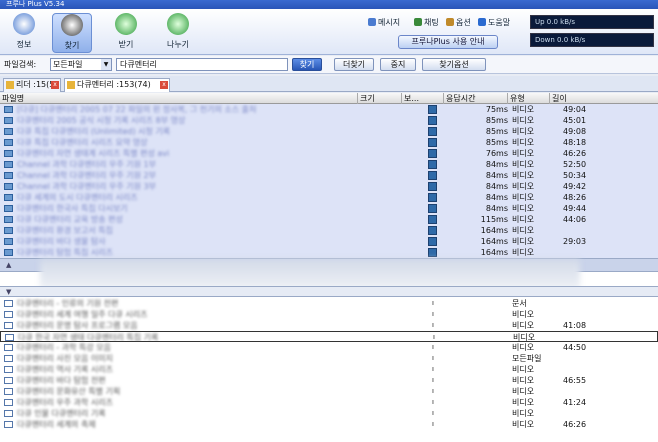  What do you see at coordinates (519, 303) in the screenshot?
I see `file-type: 문서` at bounding box center [519, 303].